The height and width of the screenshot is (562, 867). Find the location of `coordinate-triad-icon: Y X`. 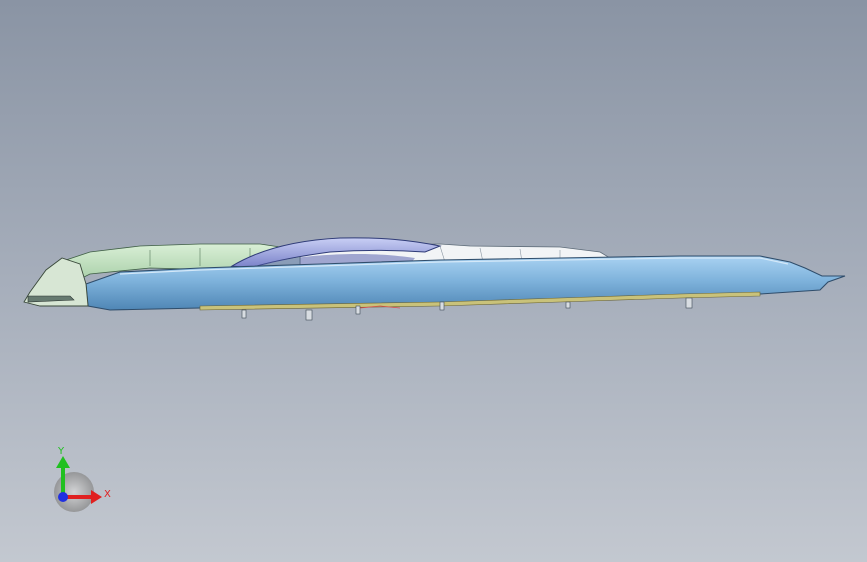

coordinate-triad-icon: Y X is located at coordinates (82, 479).